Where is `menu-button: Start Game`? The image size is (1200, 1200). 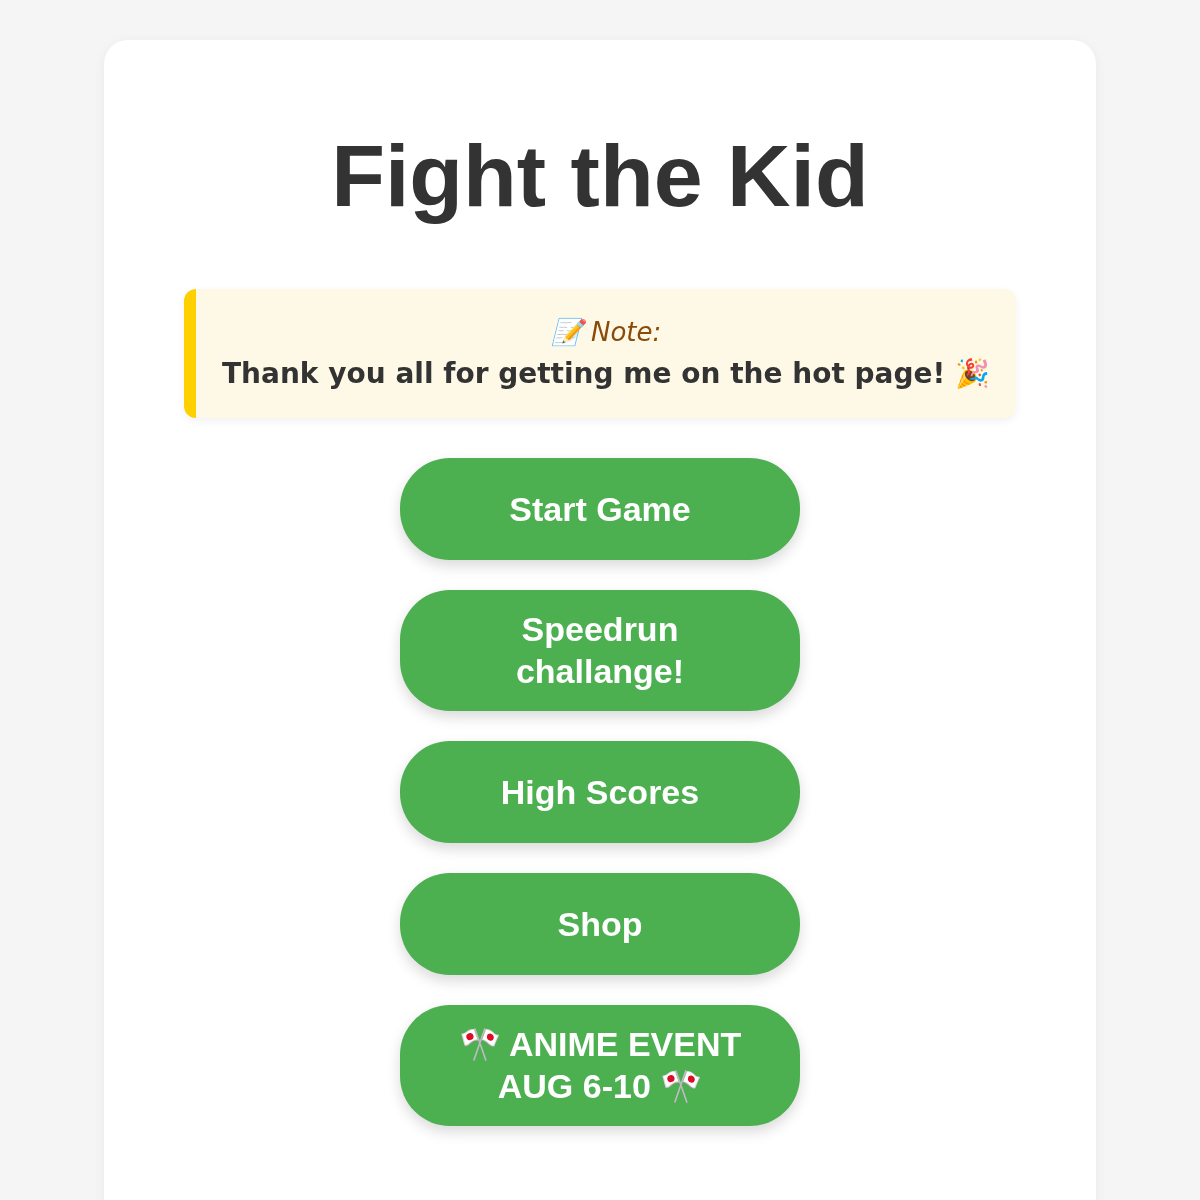
menu-button: Start Game is located at coordinates (600, 508).